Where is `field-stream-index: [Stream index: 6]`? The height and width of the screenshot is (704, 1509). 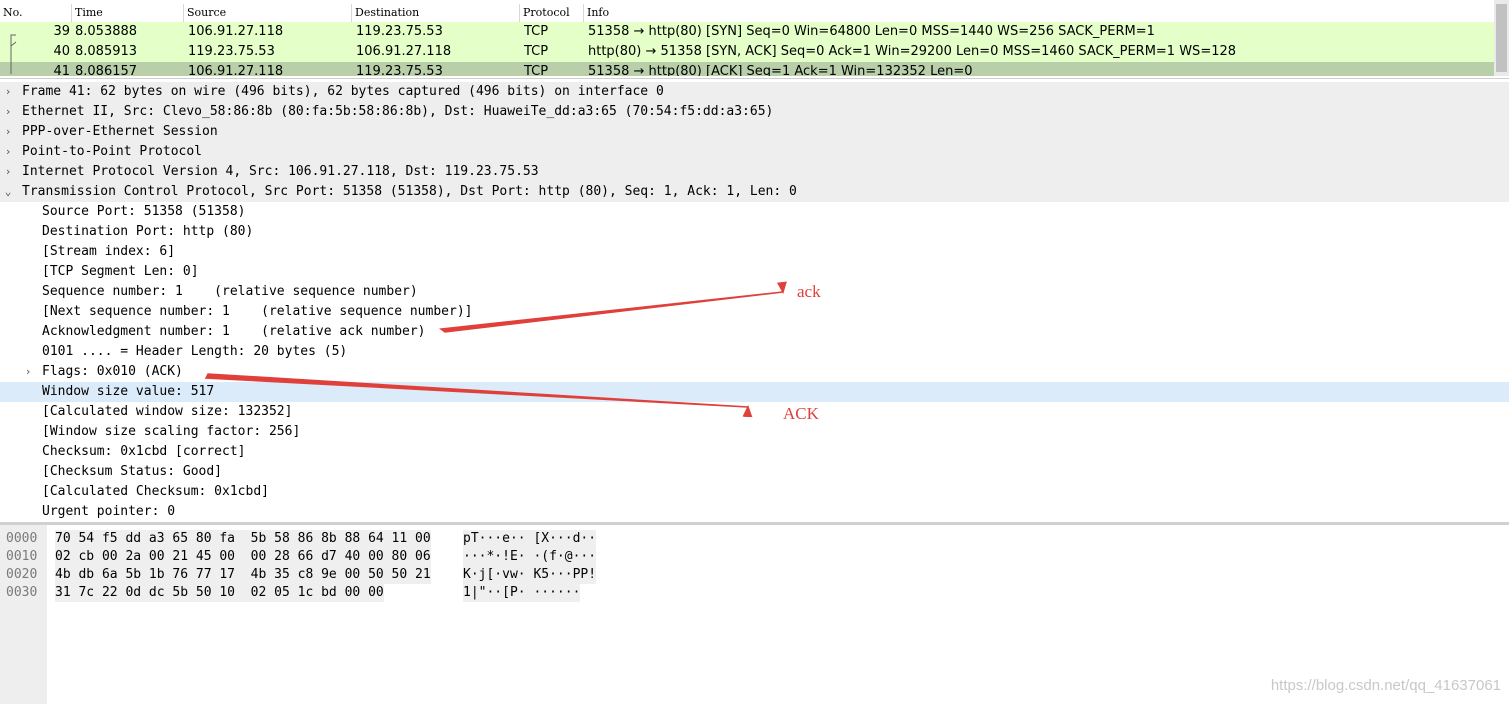
field-stream-index: [Stream index: 6] is located at coordinates (754, 252).